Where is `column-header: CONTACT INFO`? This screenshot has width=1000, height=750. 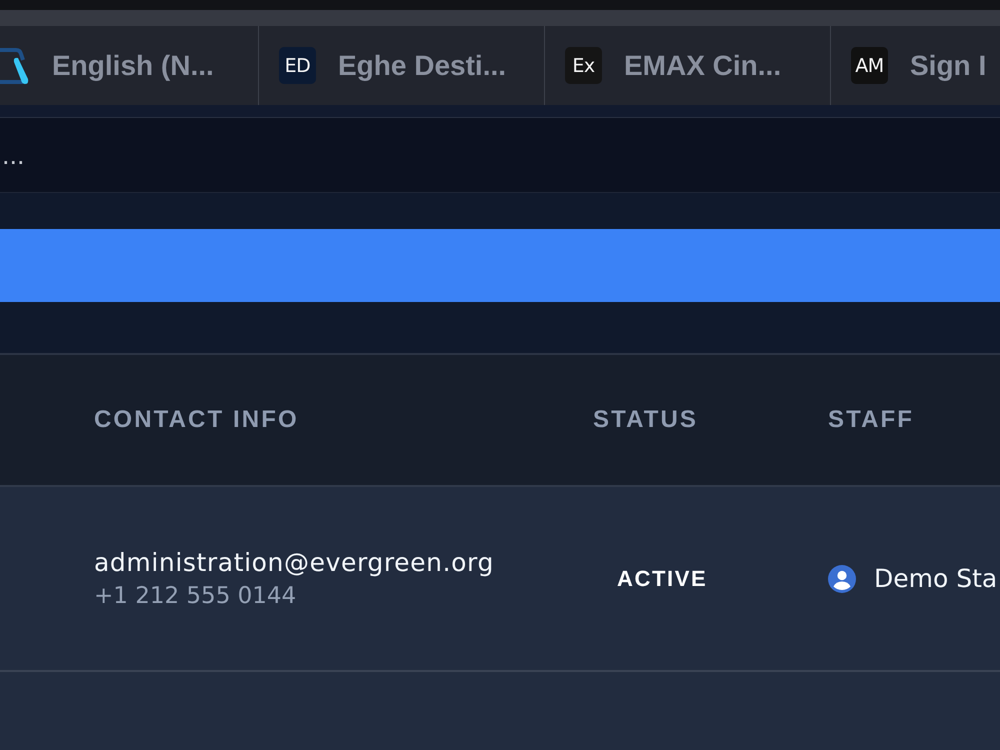 column-header: CONTACT INFO is located at coordinates (196, 420).